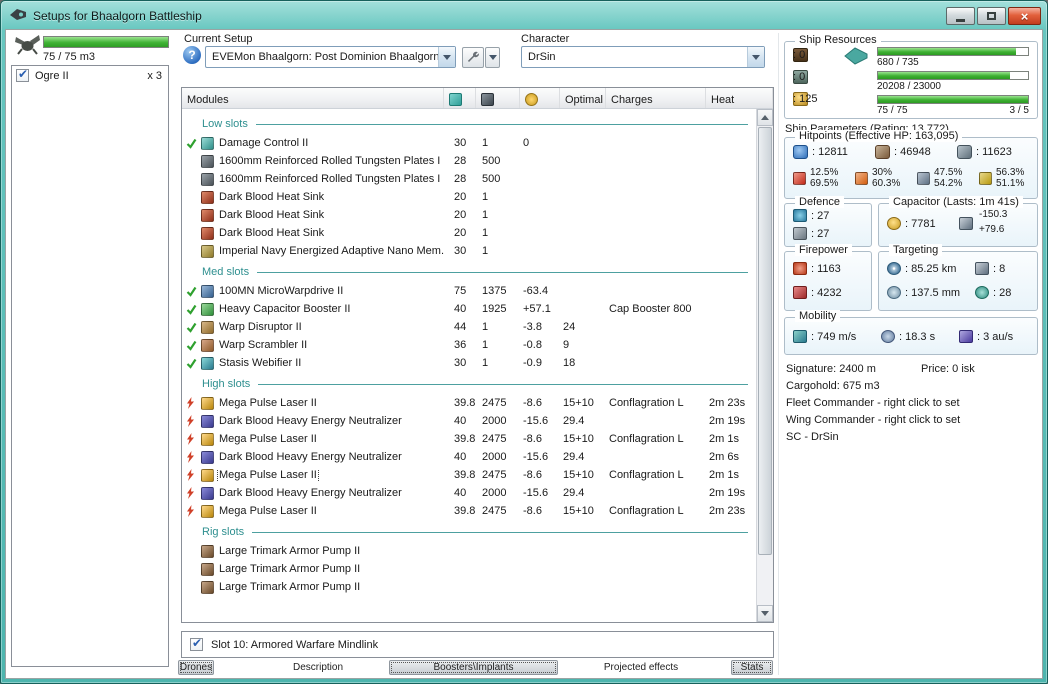 The height and width of the screenshot is (684, 1048). I want to click on module-row: Warp Scrambler II 36 1 -0.8 9, so click(469, 345).